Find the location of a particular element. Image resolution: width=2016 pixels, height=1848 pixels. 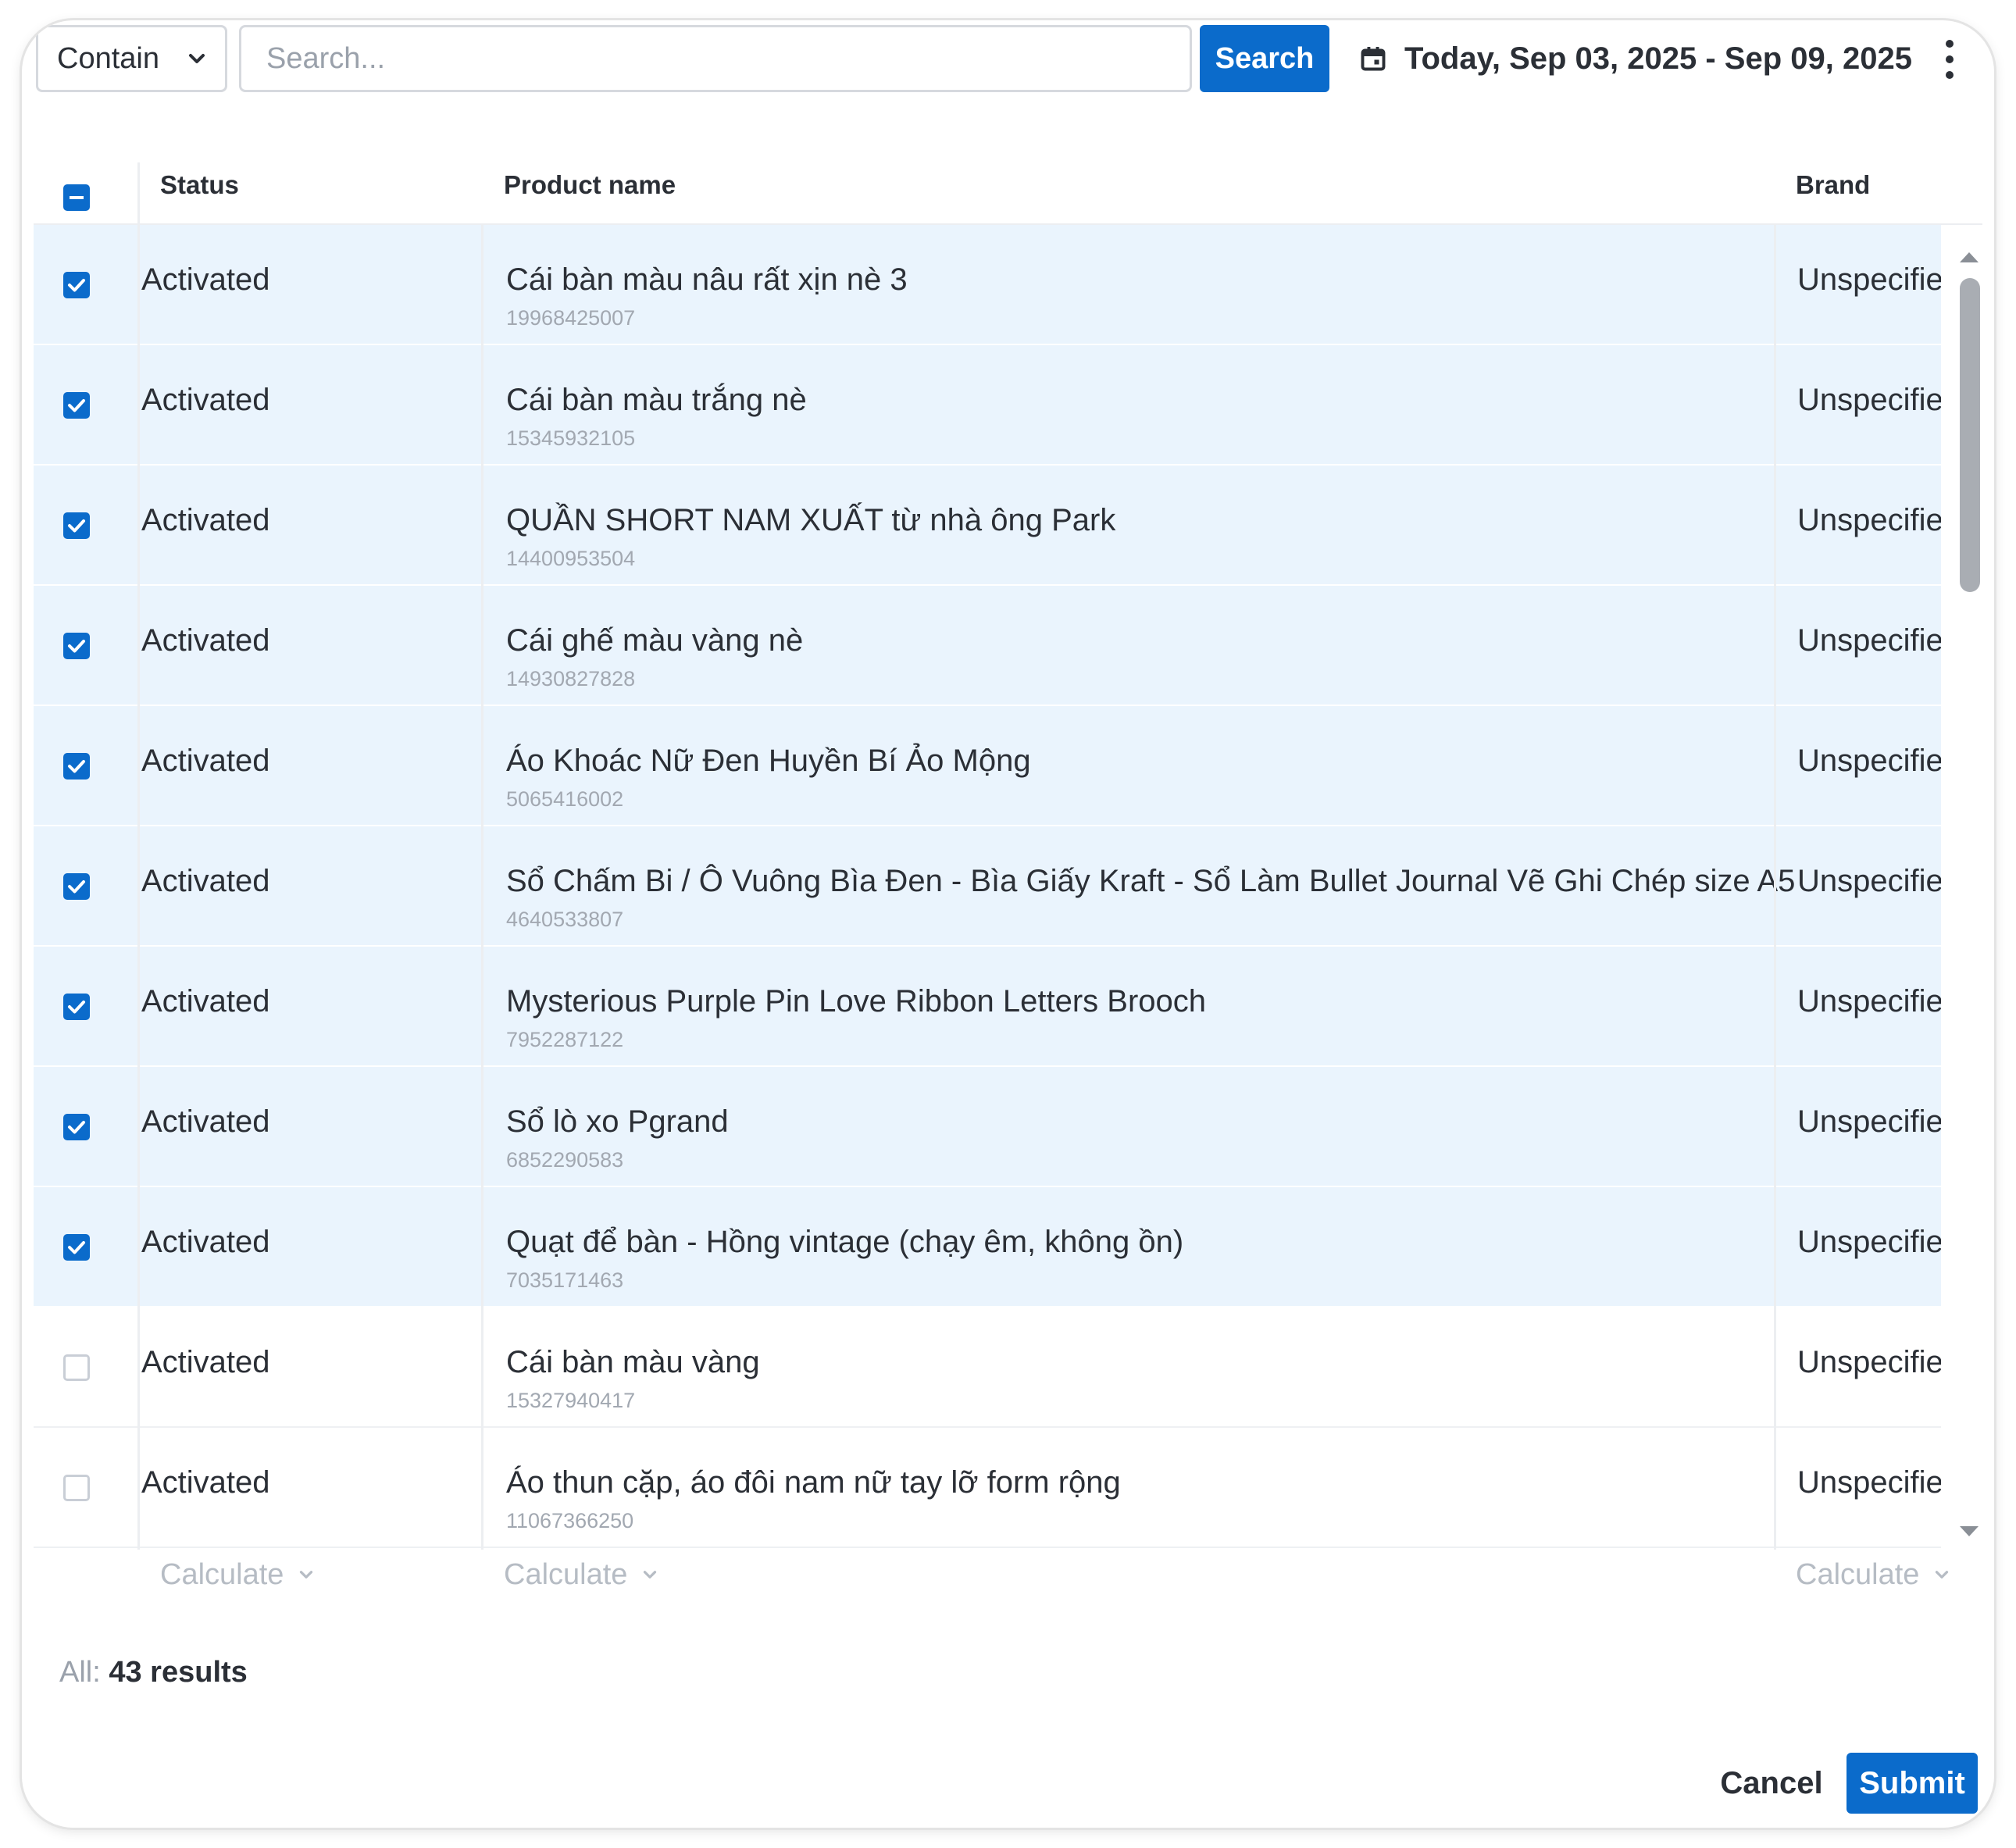

match-mode-select: Contain is located at coordinates (131, 58).